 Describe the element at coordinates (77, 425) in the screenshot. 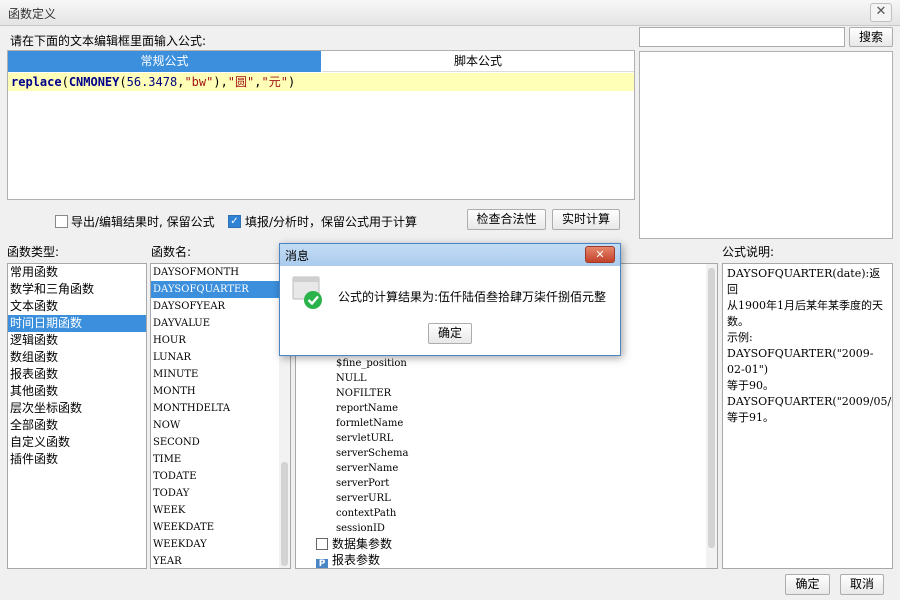

I see `category-item: 全部函数` at that location.